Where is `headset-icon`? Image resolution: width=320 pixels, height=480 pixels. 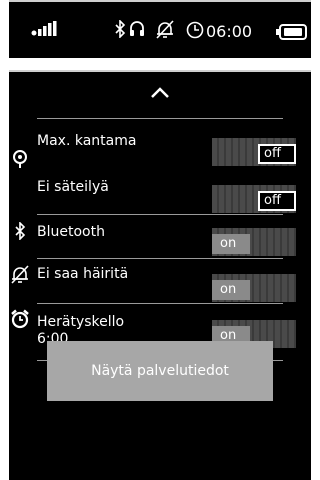
headset-icon is located at coordinates (137, 29).